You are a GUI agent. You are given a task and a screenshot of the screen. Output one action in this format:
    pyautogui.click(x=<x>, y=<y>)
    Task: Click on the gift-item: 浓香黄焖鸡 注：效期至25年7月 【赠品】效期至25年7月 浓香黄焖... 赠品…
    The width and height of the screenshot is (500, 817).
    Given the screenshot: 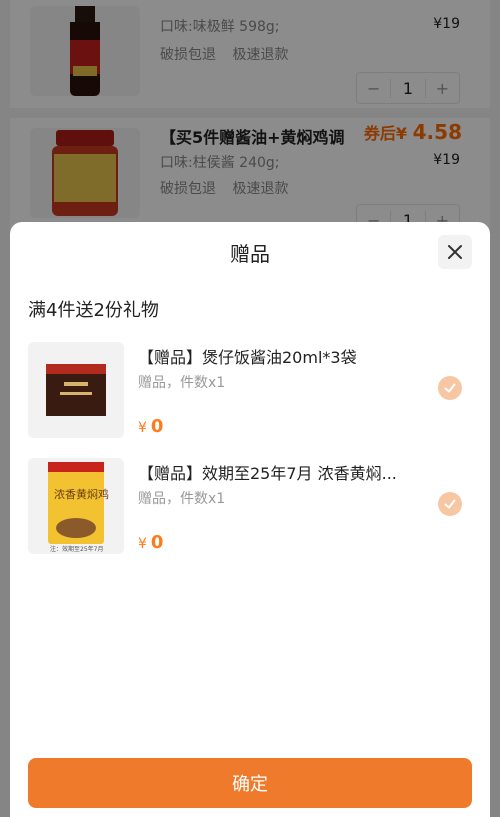 What is the action you would take?
    pyautogui.click(x=250, y=508)
    